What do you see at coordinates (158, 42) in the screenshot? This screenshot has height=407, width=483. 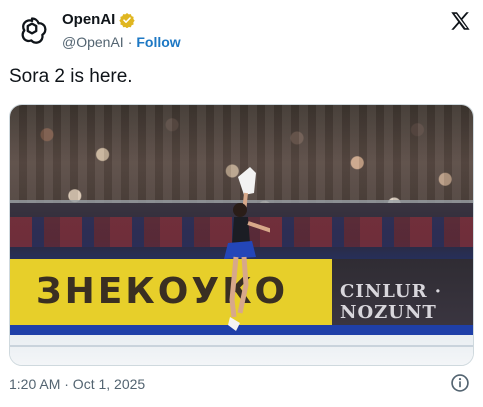 I see `follow-button: Follow` at bounding box center [158, 42].